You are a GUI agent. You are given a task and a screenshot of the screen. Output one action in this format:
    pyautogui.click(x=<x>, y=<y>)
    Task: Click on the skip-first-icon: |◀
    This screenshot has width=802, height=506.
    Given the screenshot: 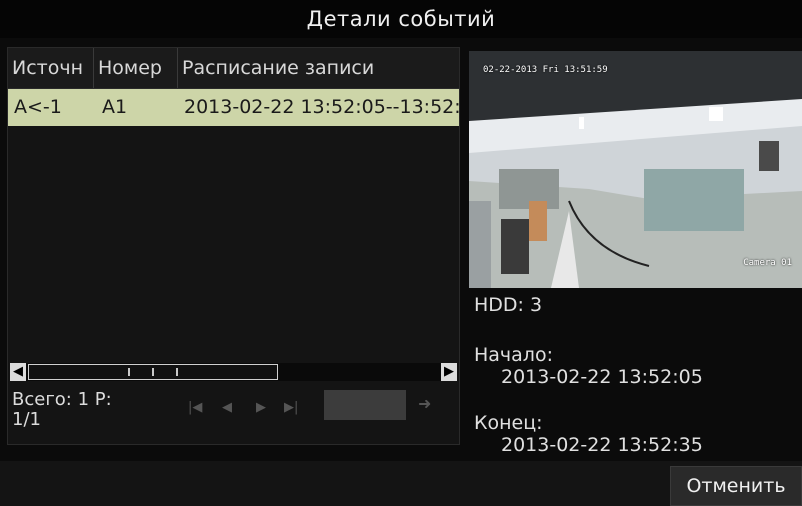 What is the action you would take?
    pyautogui.click(x=195, y=407)
    